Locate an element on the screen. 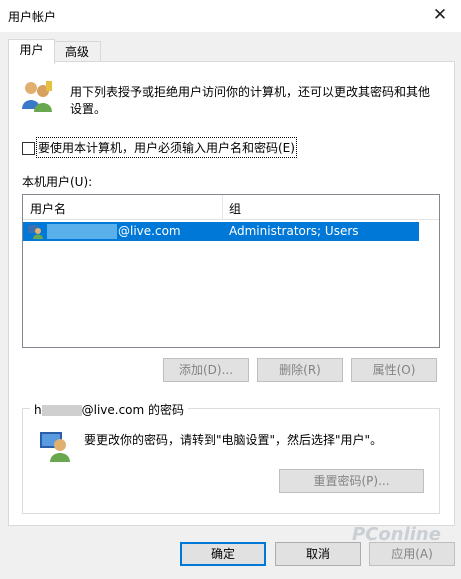 The image size is (461, 579). password-group-title: h @live.com 的密码 is located at coordinates (109, 409).